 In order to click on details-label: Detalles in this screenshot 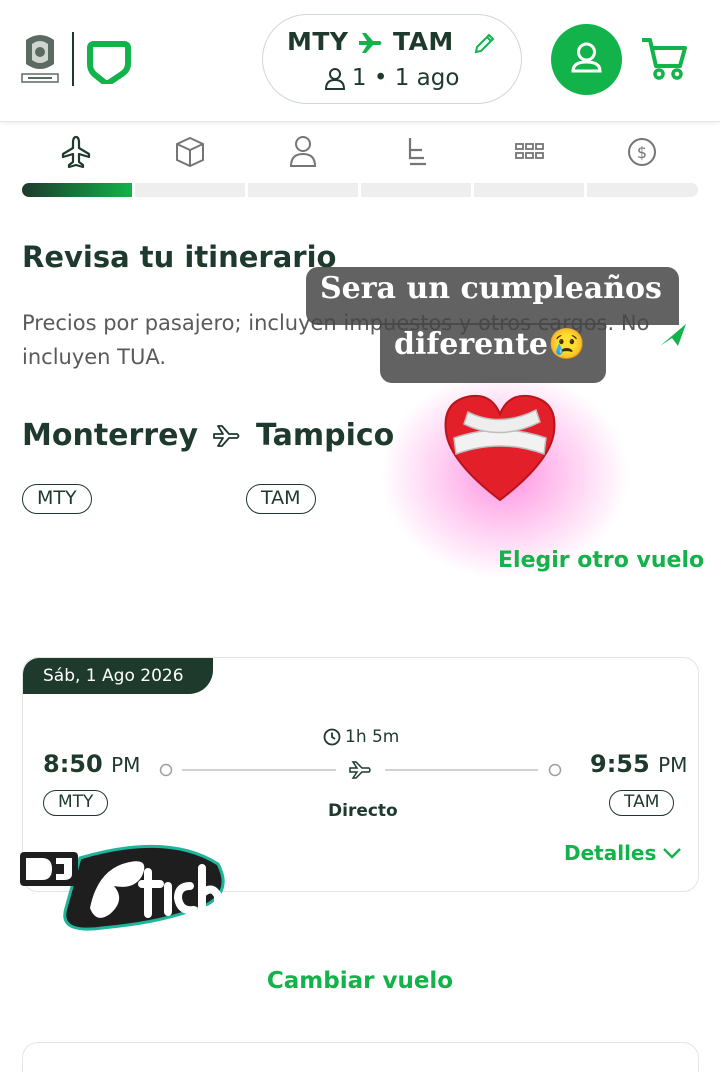, I will do `click(610, 853)`.